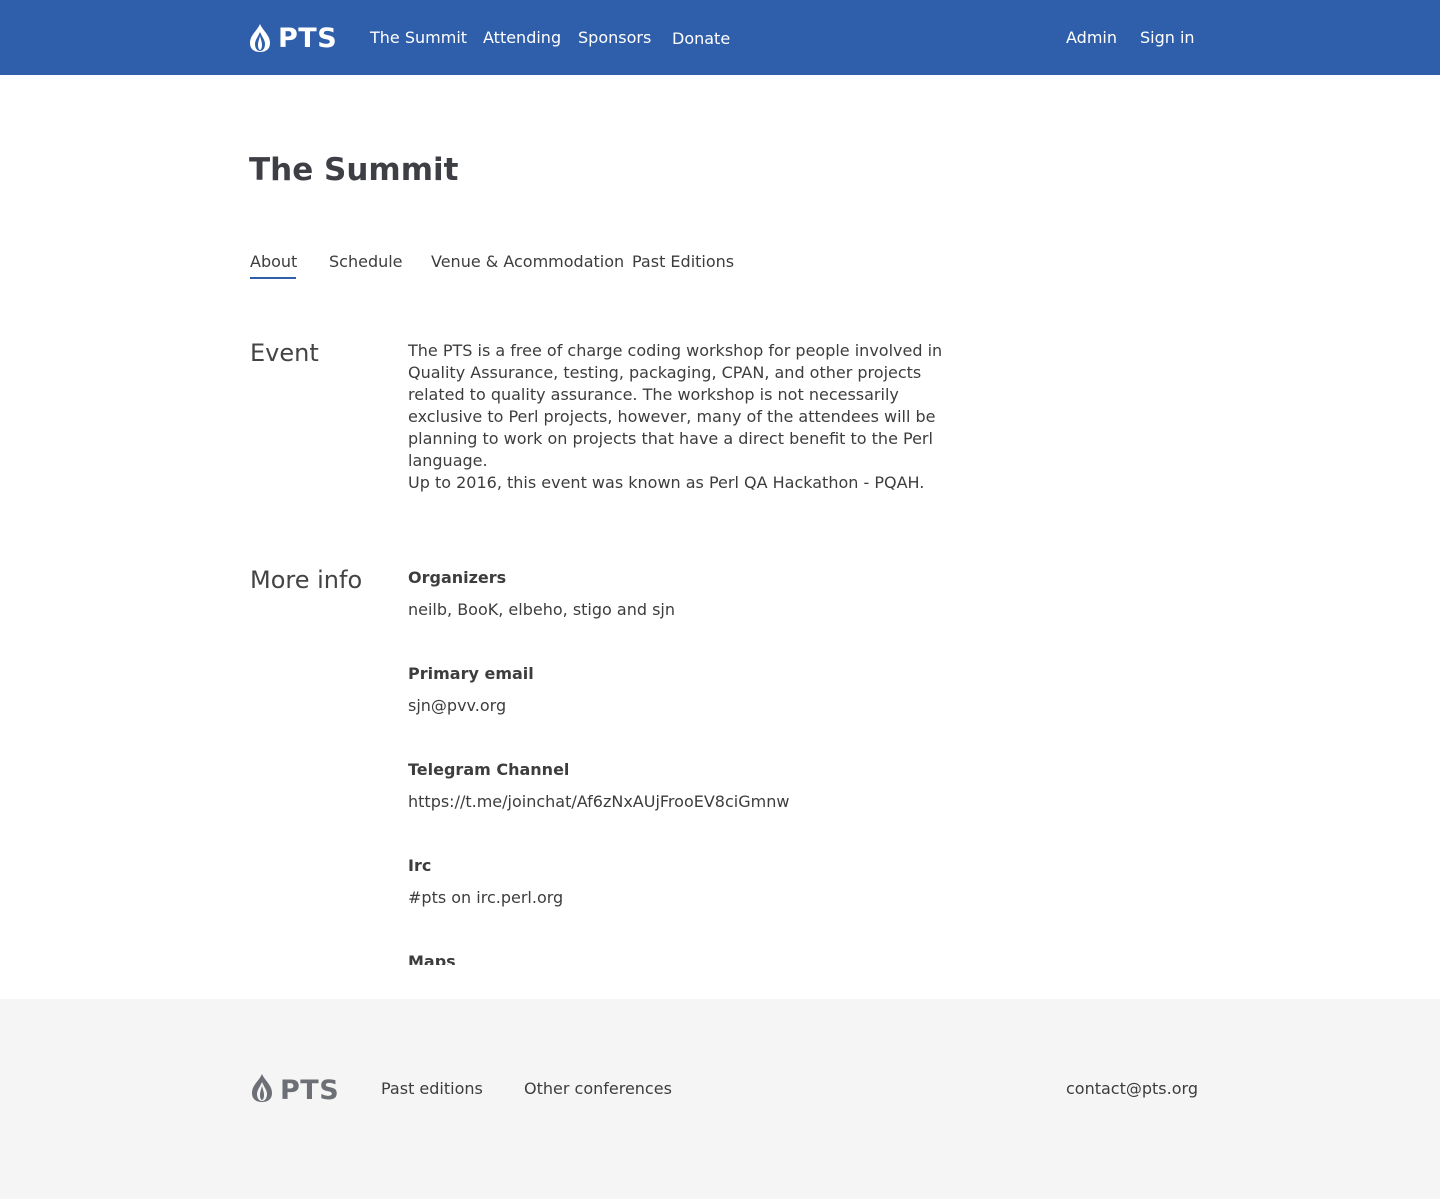  What do you see at coordinates (310, 1090) in the screenshot?
I see `footer-logo-text: PTS` at bounding box center [310, 1090].